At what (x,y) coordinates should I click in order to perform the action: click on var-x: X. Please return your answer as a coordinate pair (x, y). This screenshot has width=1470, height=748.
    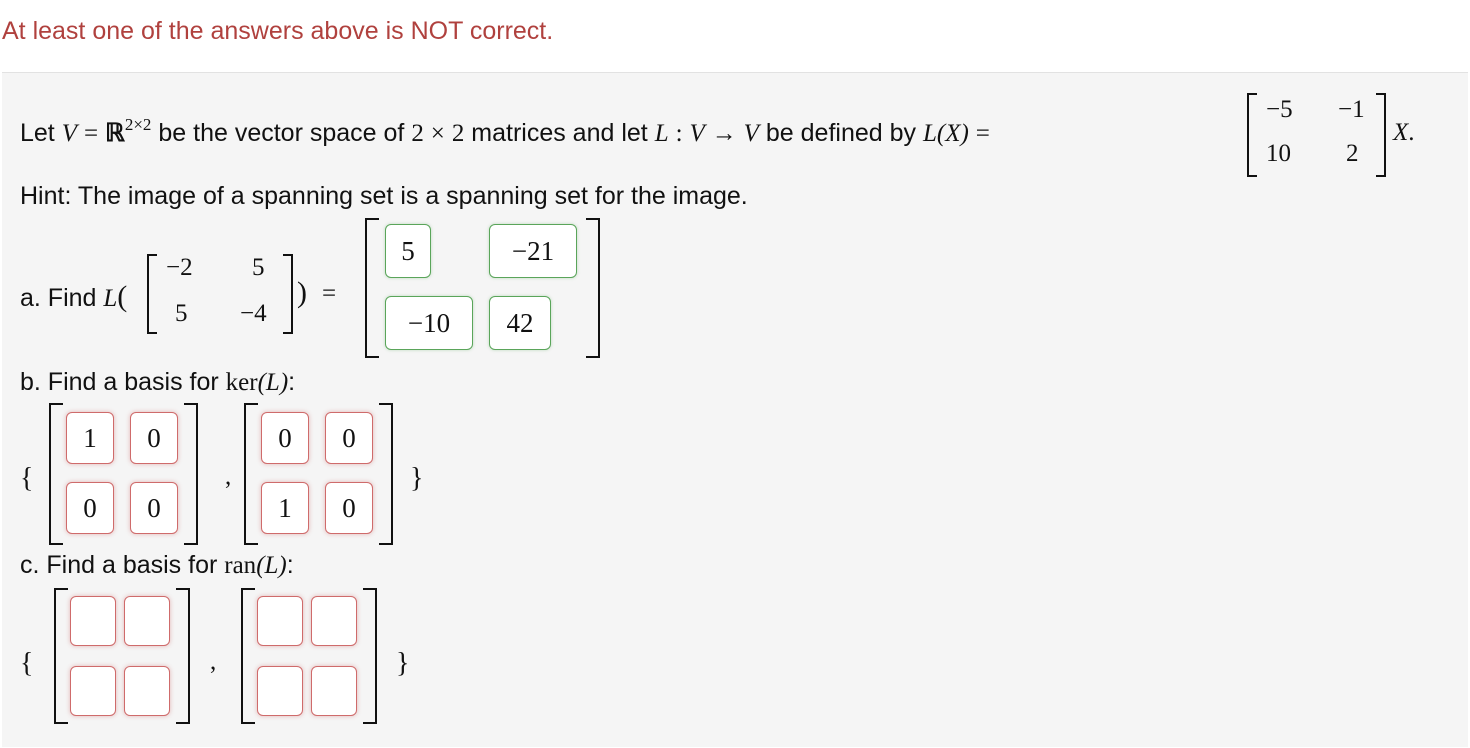
    Looking at the image, I should click on (1401, 132).